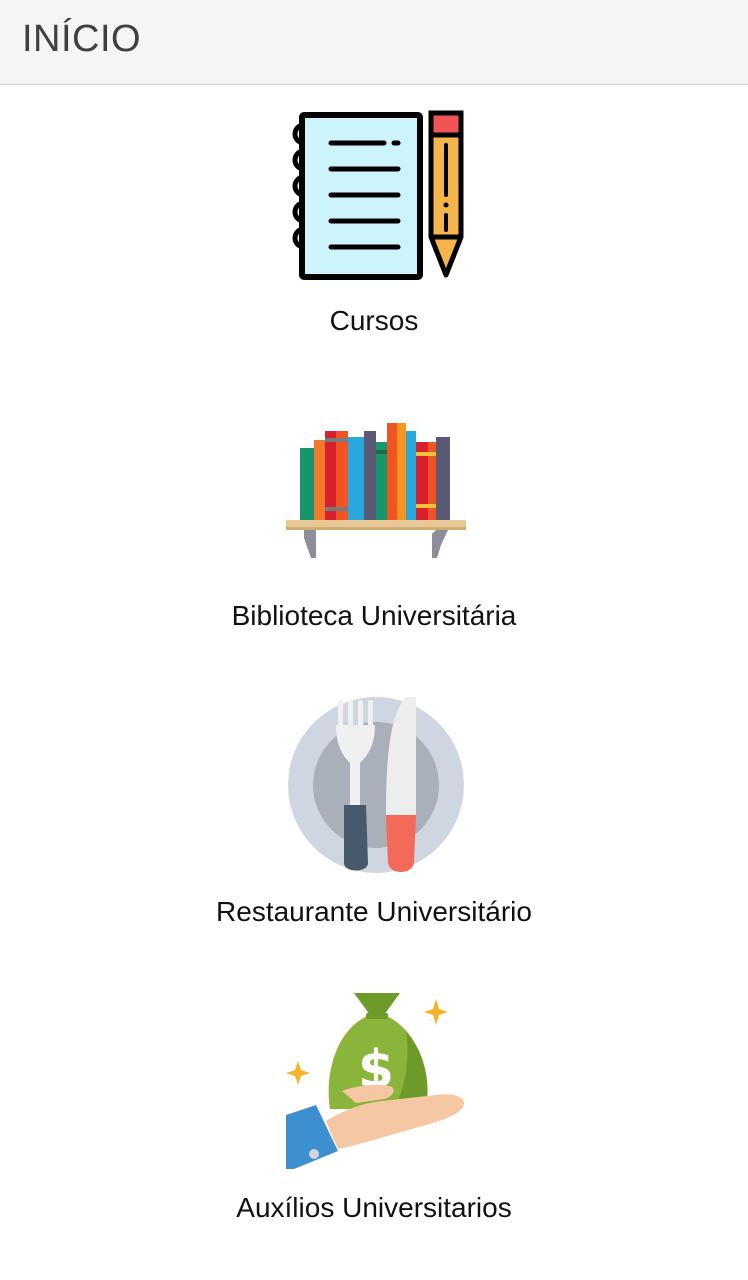 The width and height of the screenshot is (748, 1280). I want to click on menu-item-label: Auxílios Universitarios, so click(374, 1207).